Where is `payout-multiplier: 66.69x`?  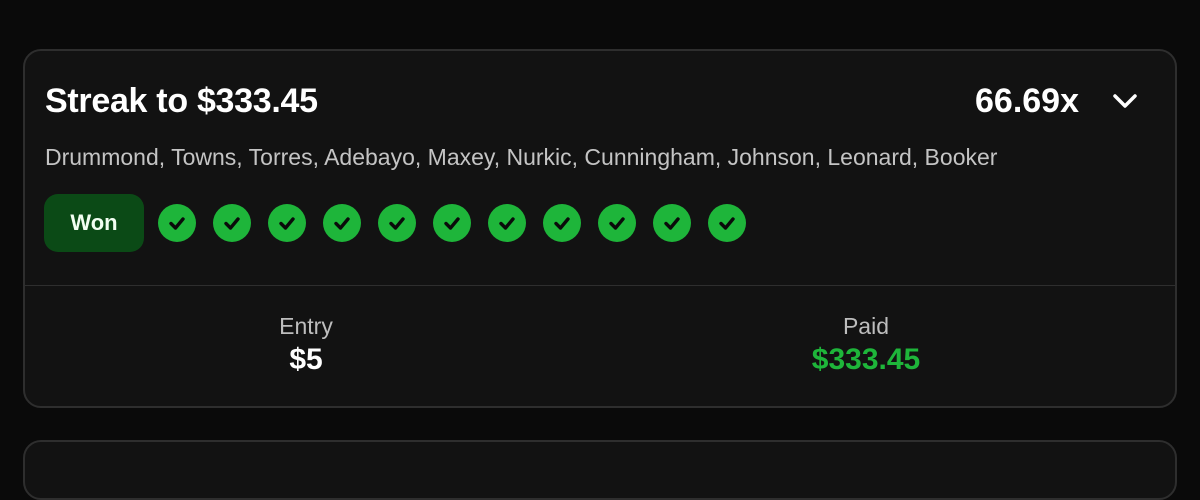 payout-multiplier: 66.69x is located at coordinates (1027, 101).